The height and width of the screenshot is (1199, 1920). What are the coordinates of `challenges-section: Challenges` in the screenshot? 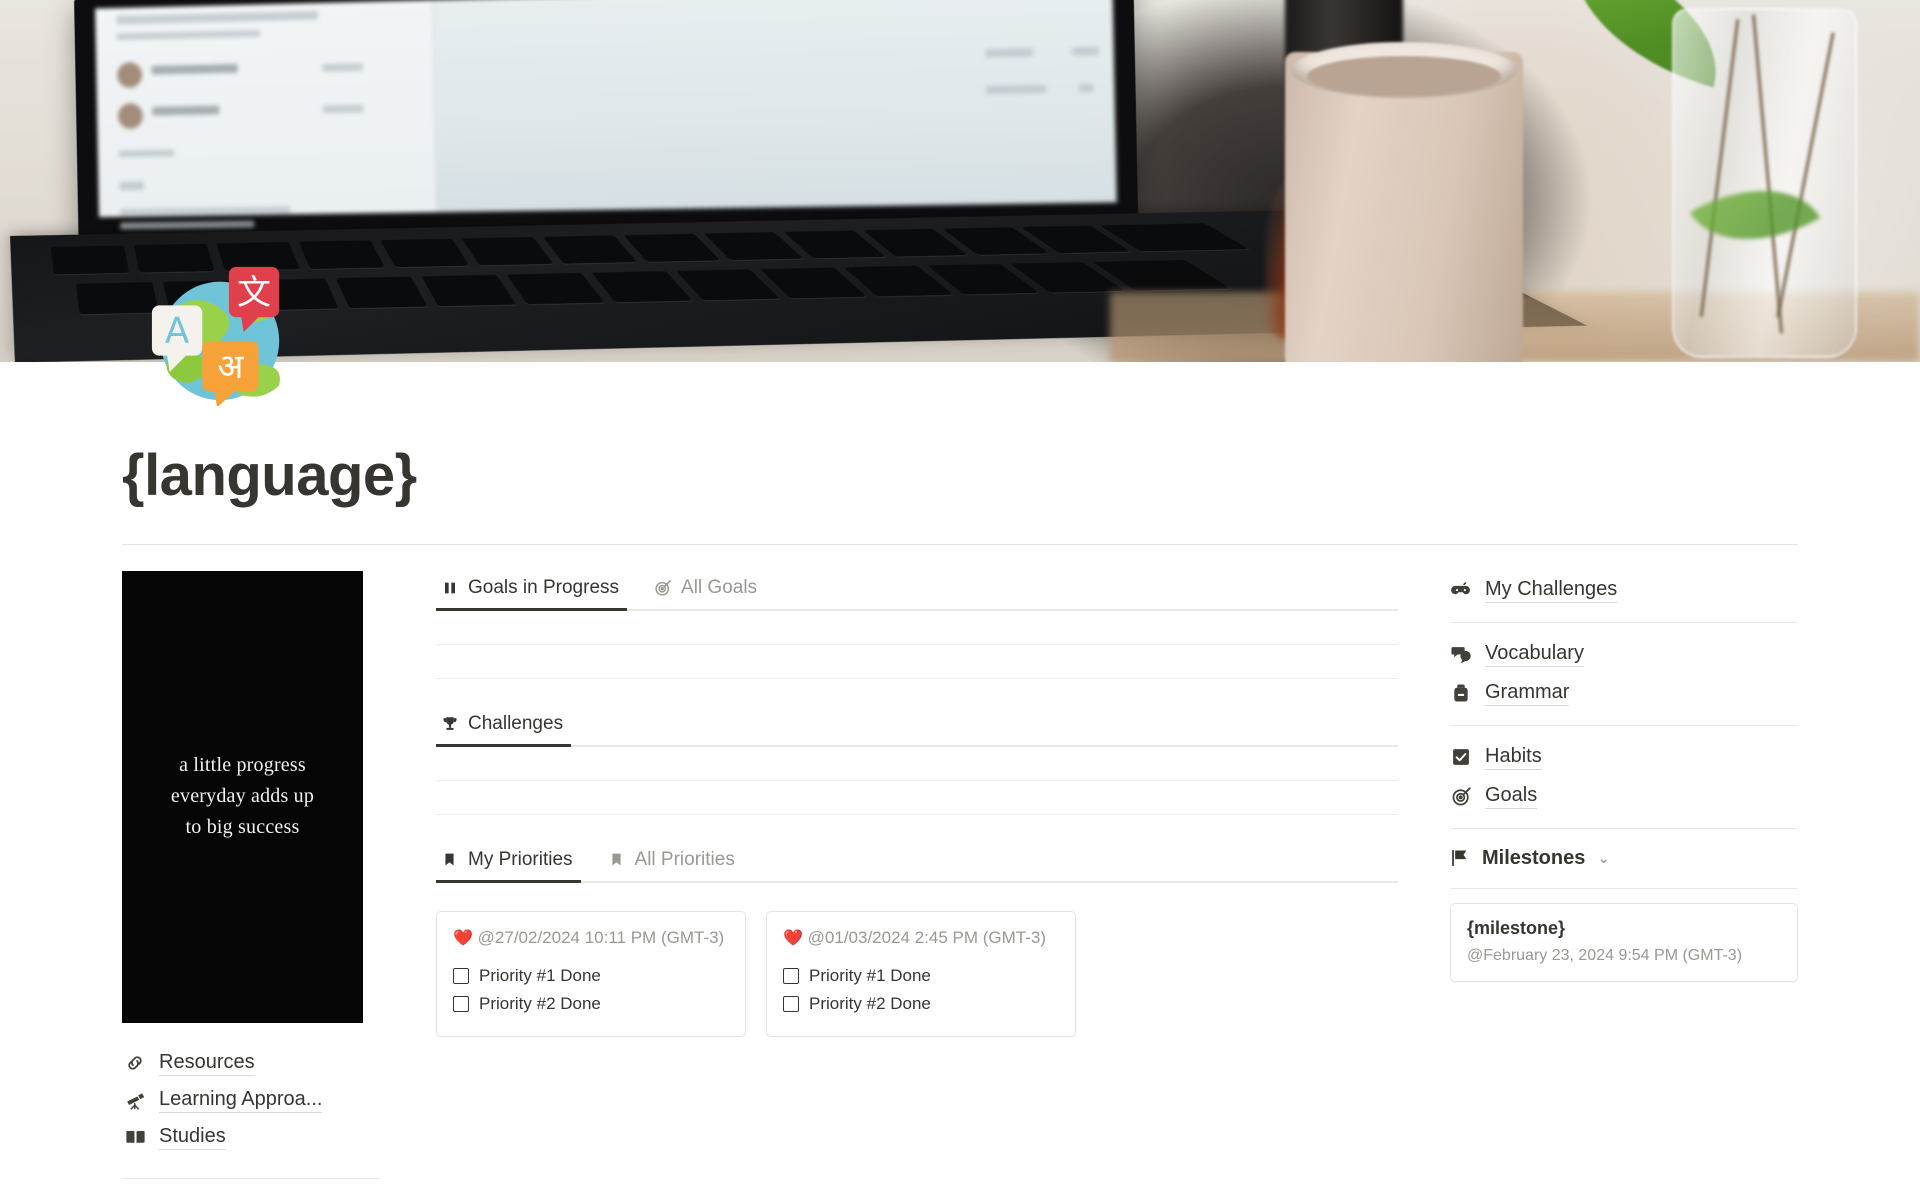 It's located at (917, 761).